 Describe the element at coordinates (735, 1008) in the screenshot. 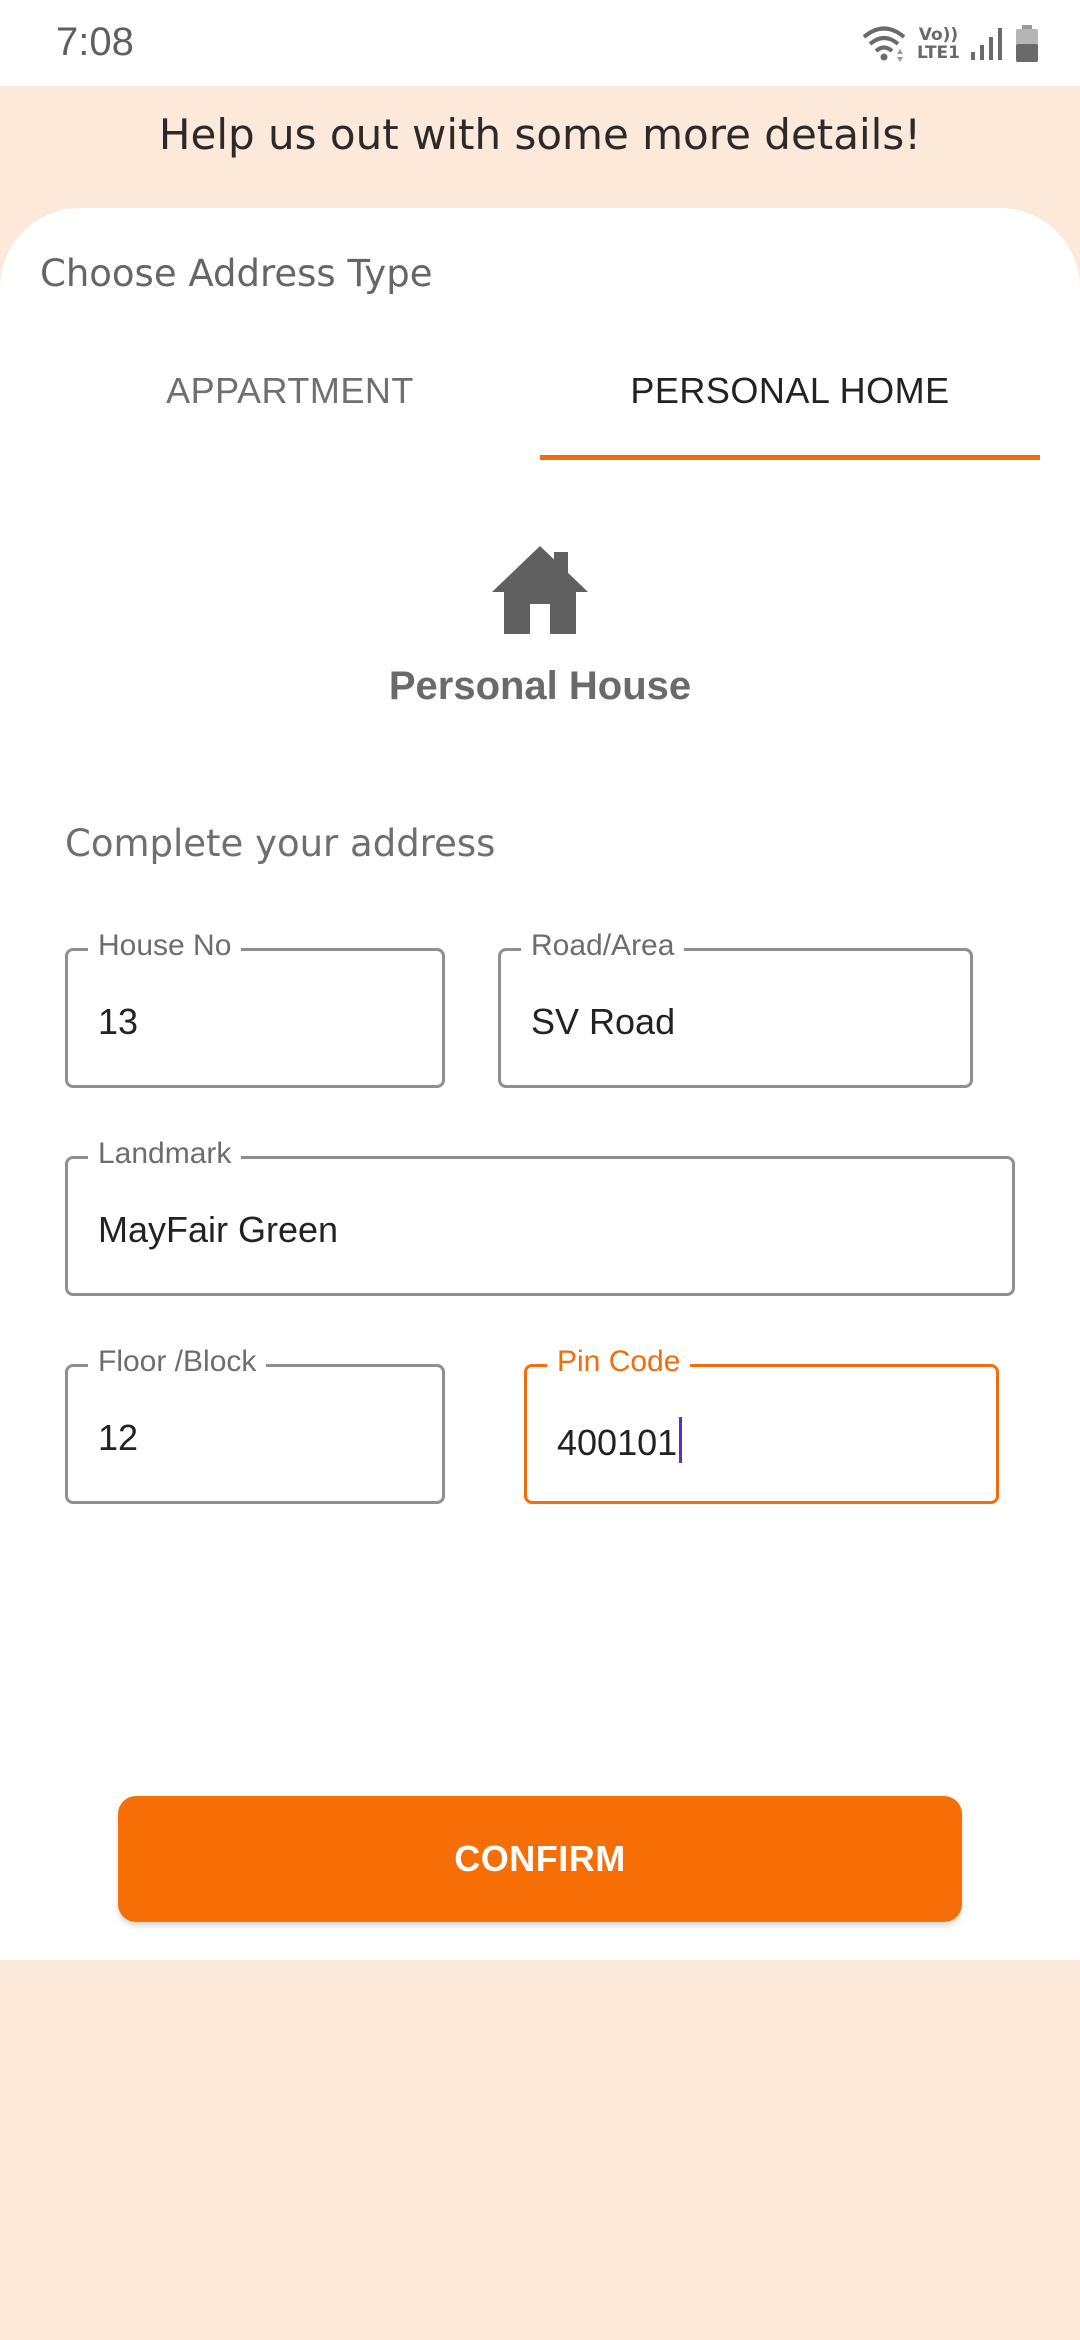

I see `road-area-field: Road/Area SV Road` at that location.